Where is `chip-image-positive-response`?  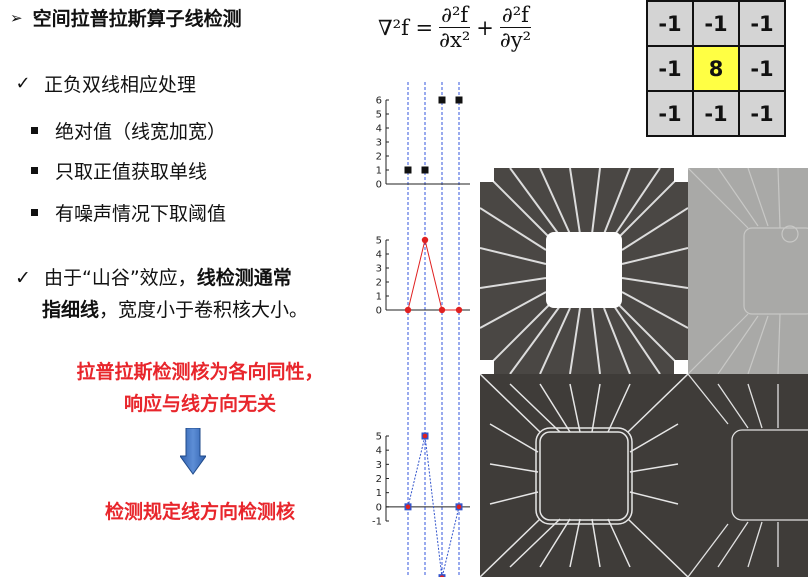
chip-image-positive-response is located at coordinates (748, 475).